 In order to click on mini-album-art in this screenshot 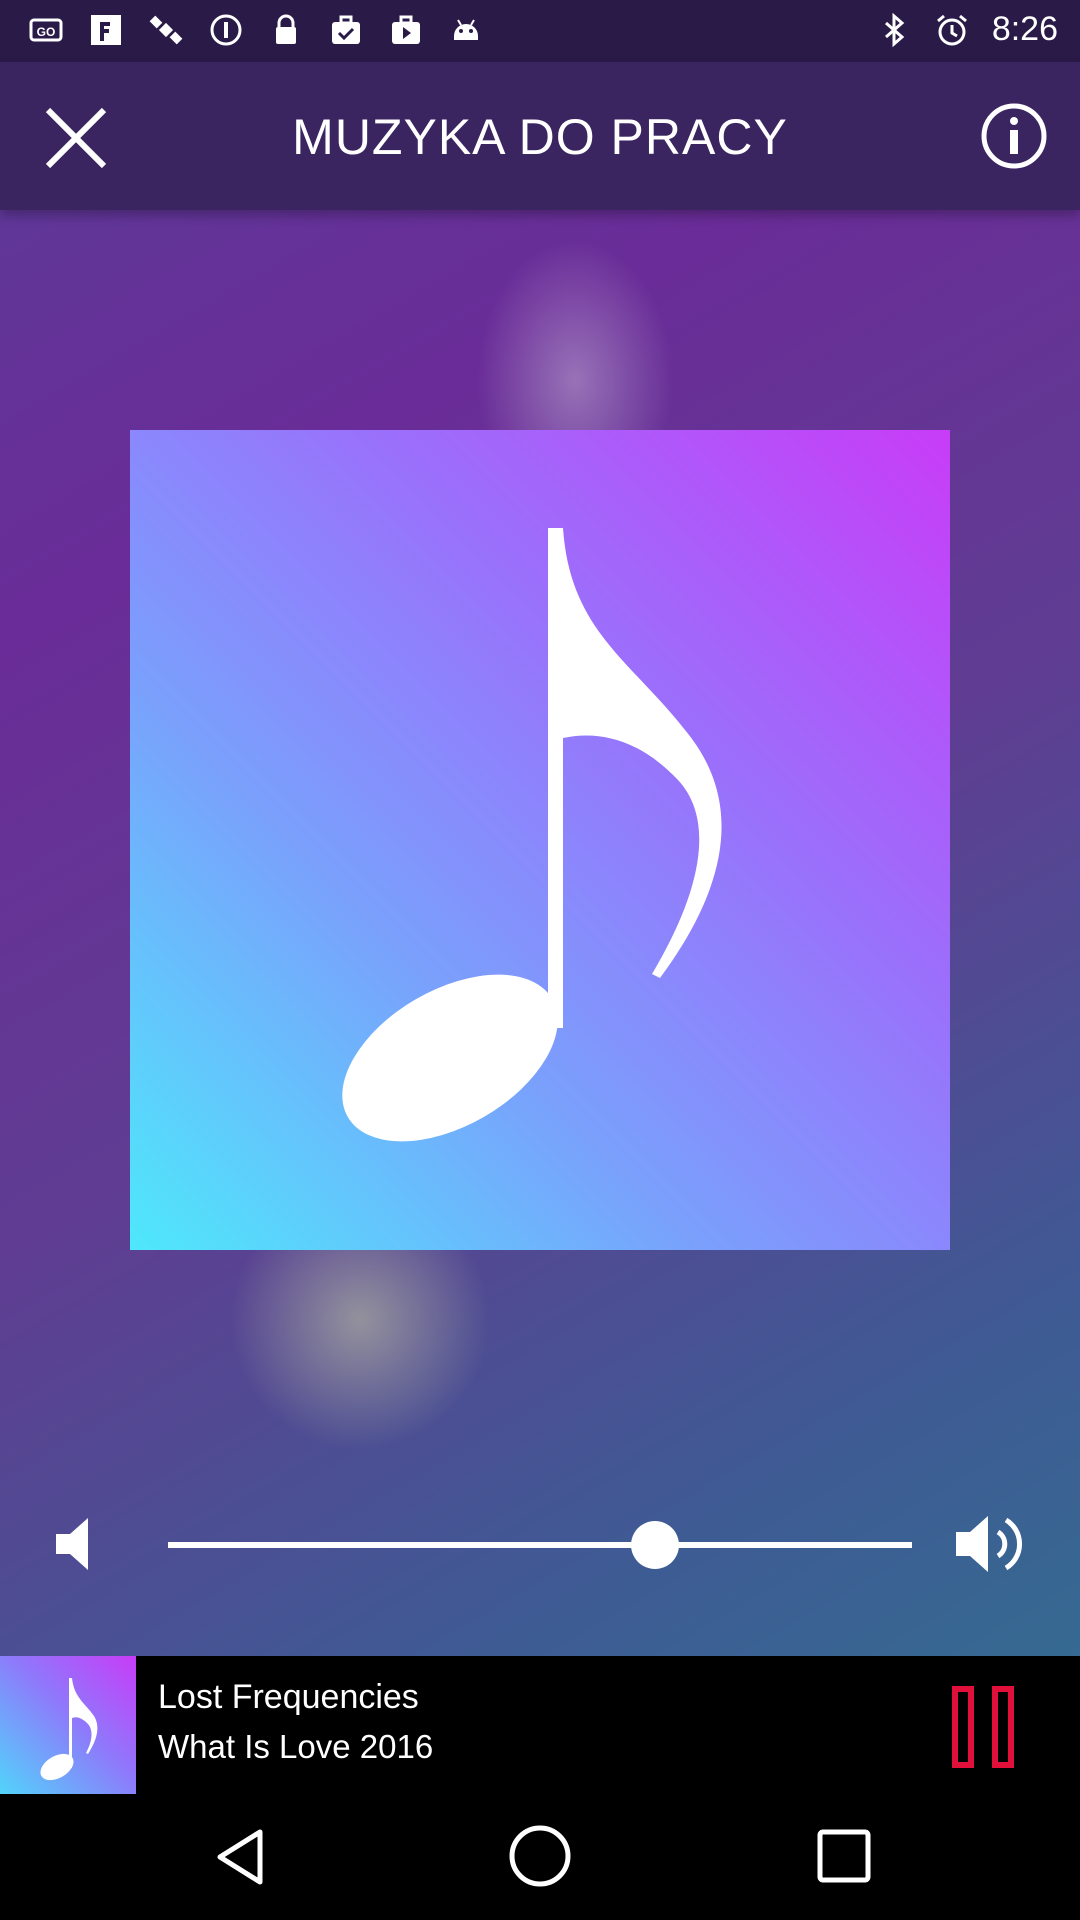, I will do `click(68, 1725)`.